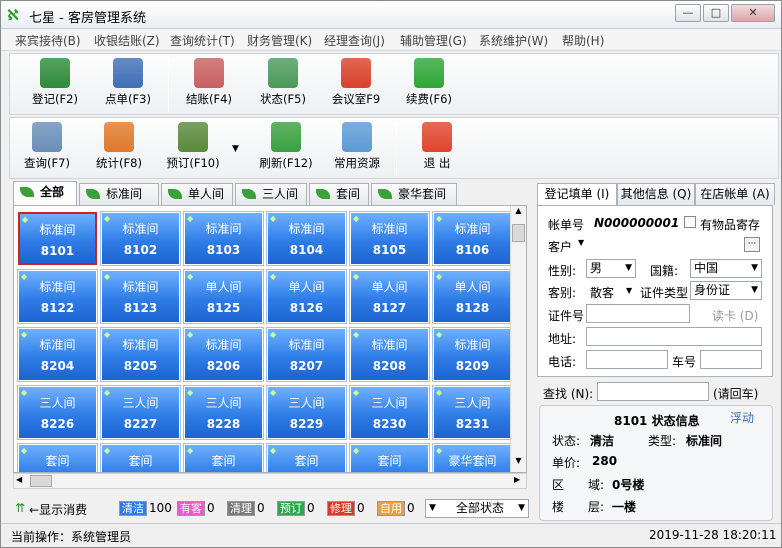 This screenshot has height=548, width=782. Describe the element at coordinates (223, 412) in the screenshot. I see `room-tile: ◆ 三人间 8228` at that location.